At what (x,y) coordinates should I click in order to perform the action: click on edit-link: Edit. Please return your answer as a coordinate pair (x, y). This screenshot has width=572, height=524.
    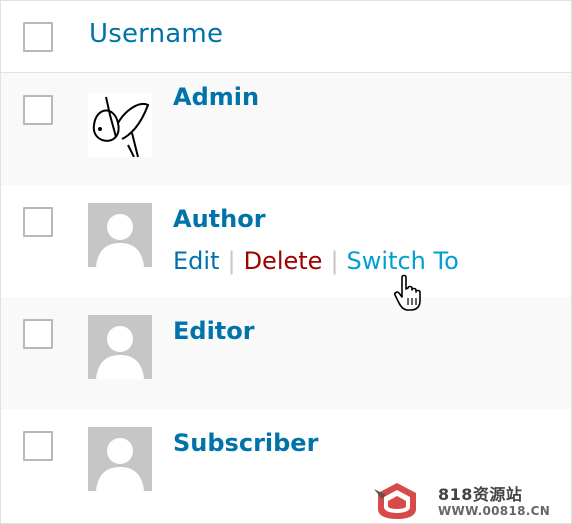
    Looking at the image, I should click on (196, 261).